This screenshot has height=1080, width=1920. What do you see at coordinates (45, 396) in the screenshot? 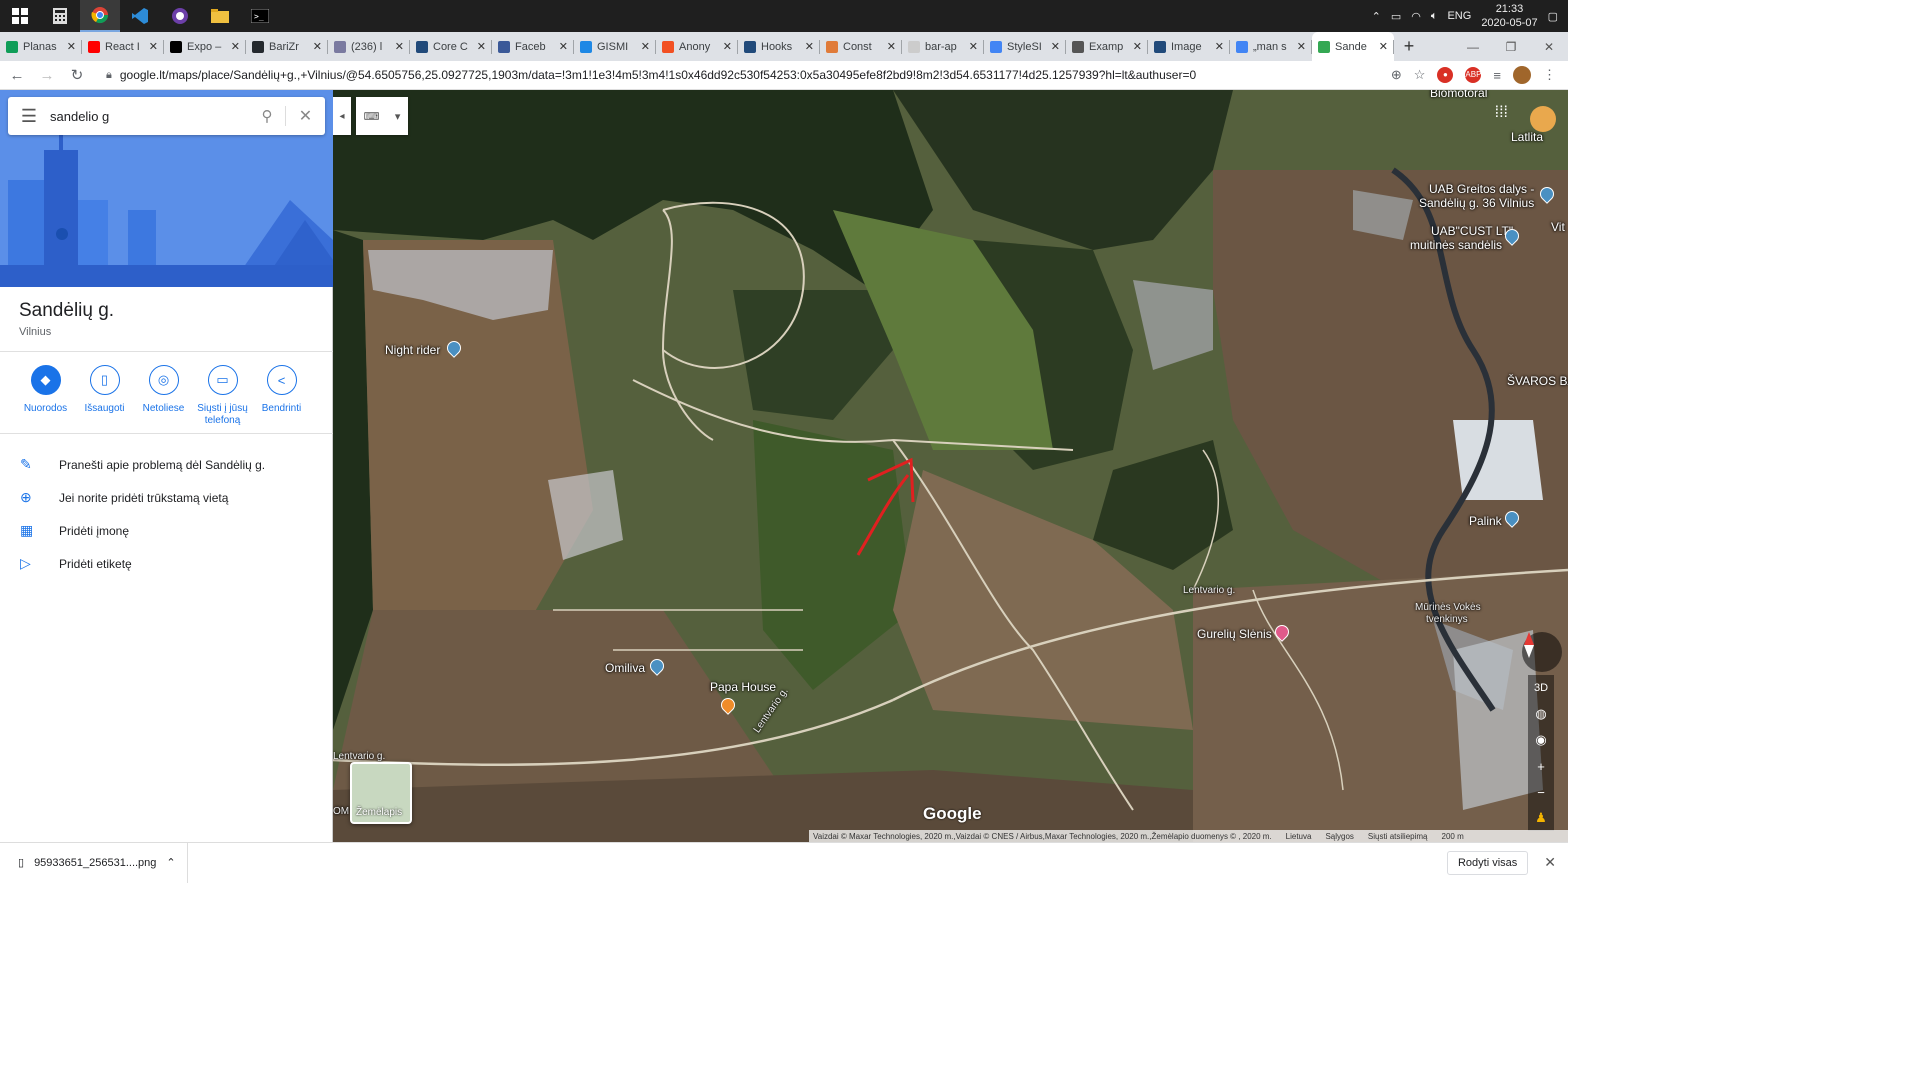
I see `directions-button: ◆ Nuorodos` at bounding box center [45, 396].